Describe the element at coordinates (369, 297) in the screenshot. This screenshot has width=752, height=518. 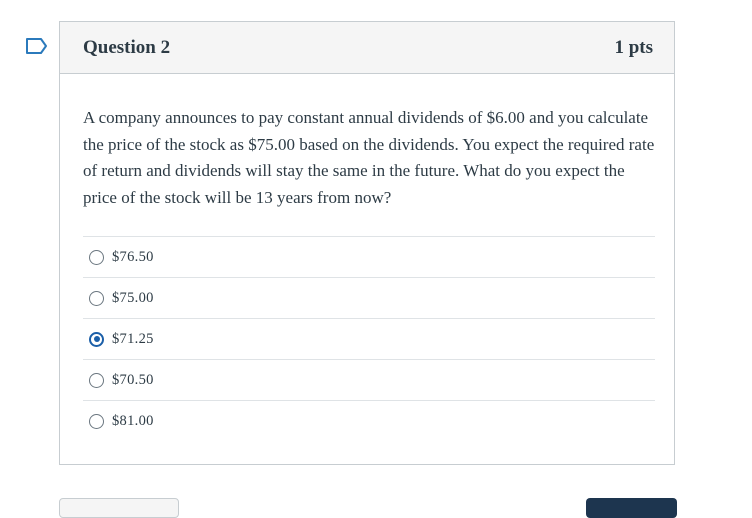
I see `answer-option: $75.00` at that location.